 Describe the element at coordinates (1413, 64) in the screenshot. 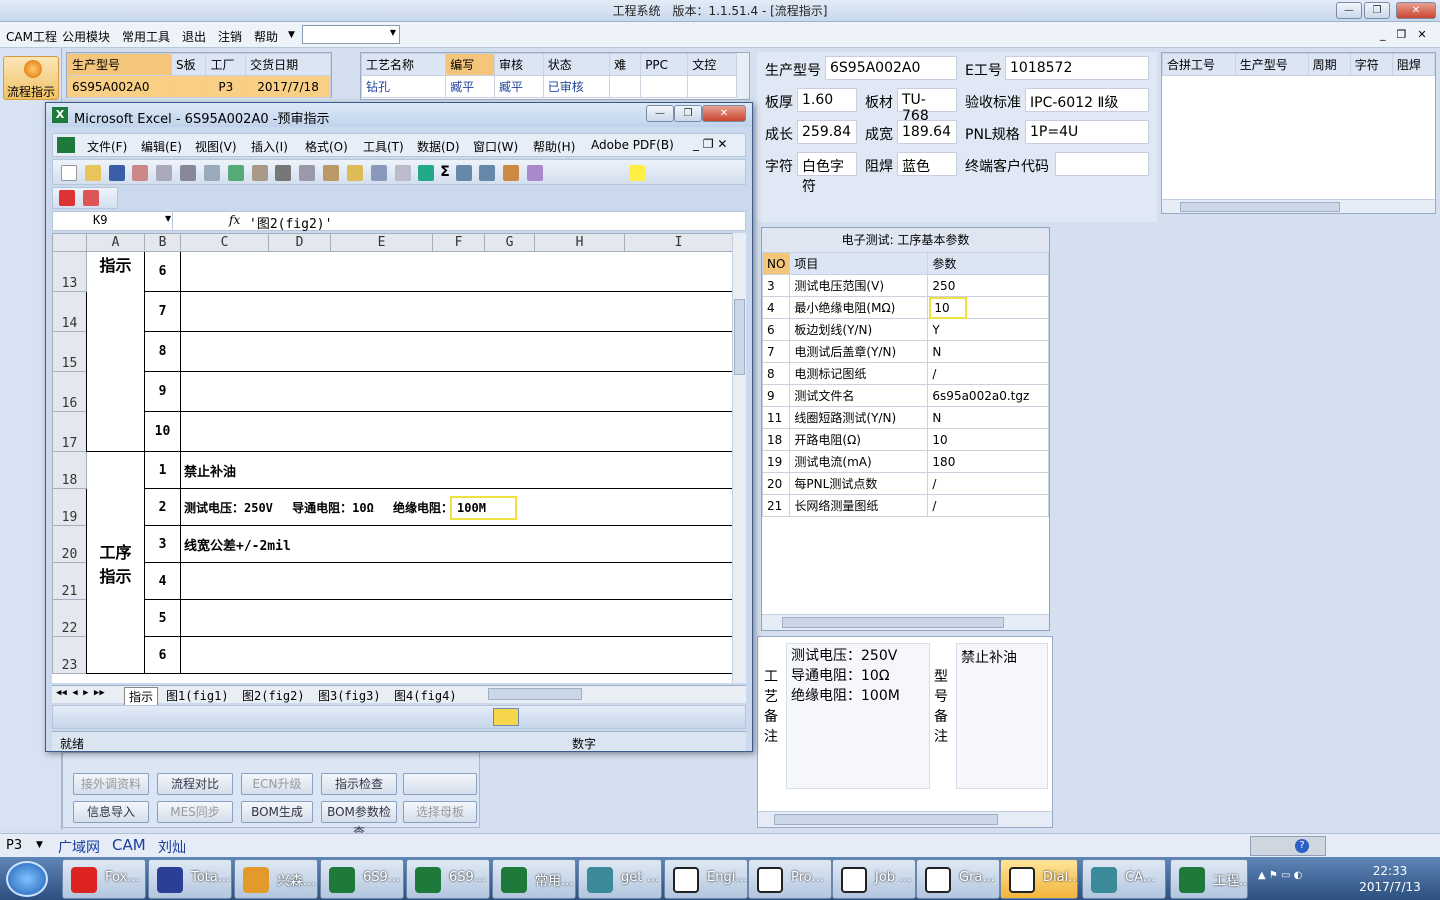

I see `col-header: 阻焊` at that location.